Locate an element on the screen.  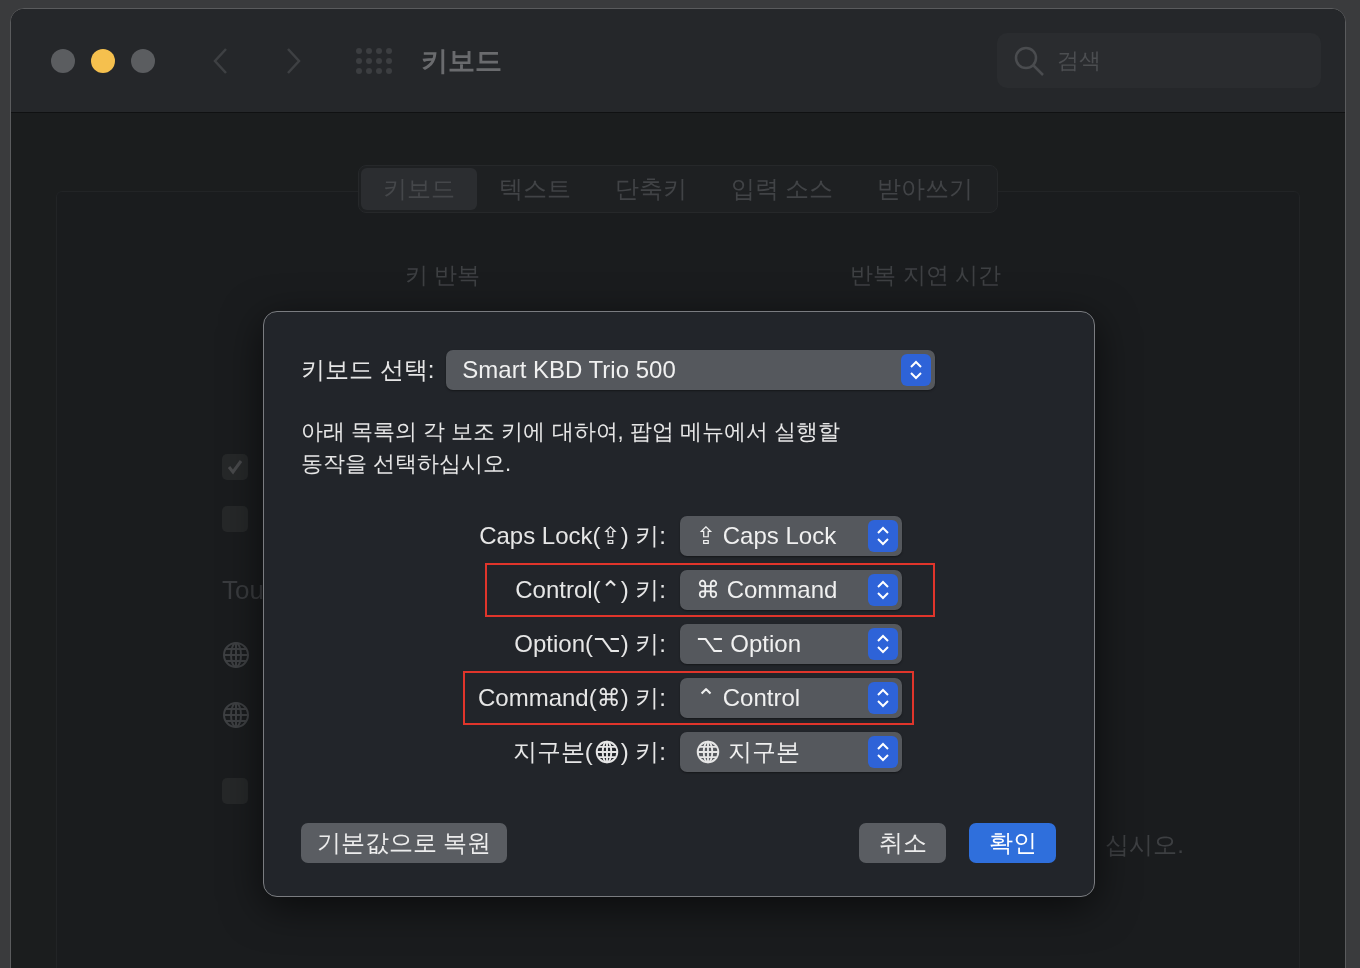
key-label: Option(⌥) 키: is located at coordinates (590, 644).